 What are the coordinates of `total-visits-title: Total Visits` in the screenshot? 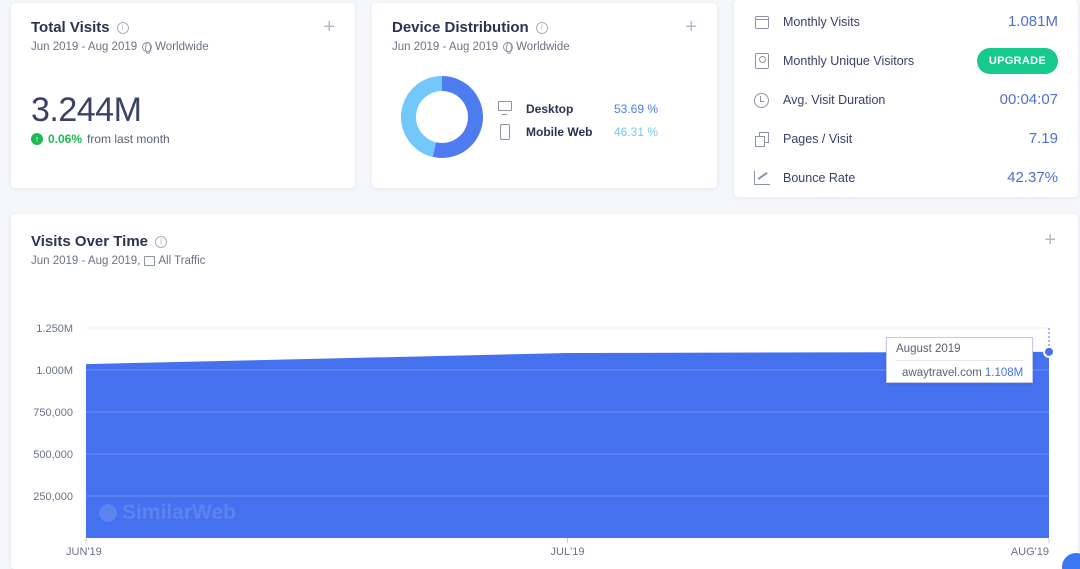 It's located at (70, 27).